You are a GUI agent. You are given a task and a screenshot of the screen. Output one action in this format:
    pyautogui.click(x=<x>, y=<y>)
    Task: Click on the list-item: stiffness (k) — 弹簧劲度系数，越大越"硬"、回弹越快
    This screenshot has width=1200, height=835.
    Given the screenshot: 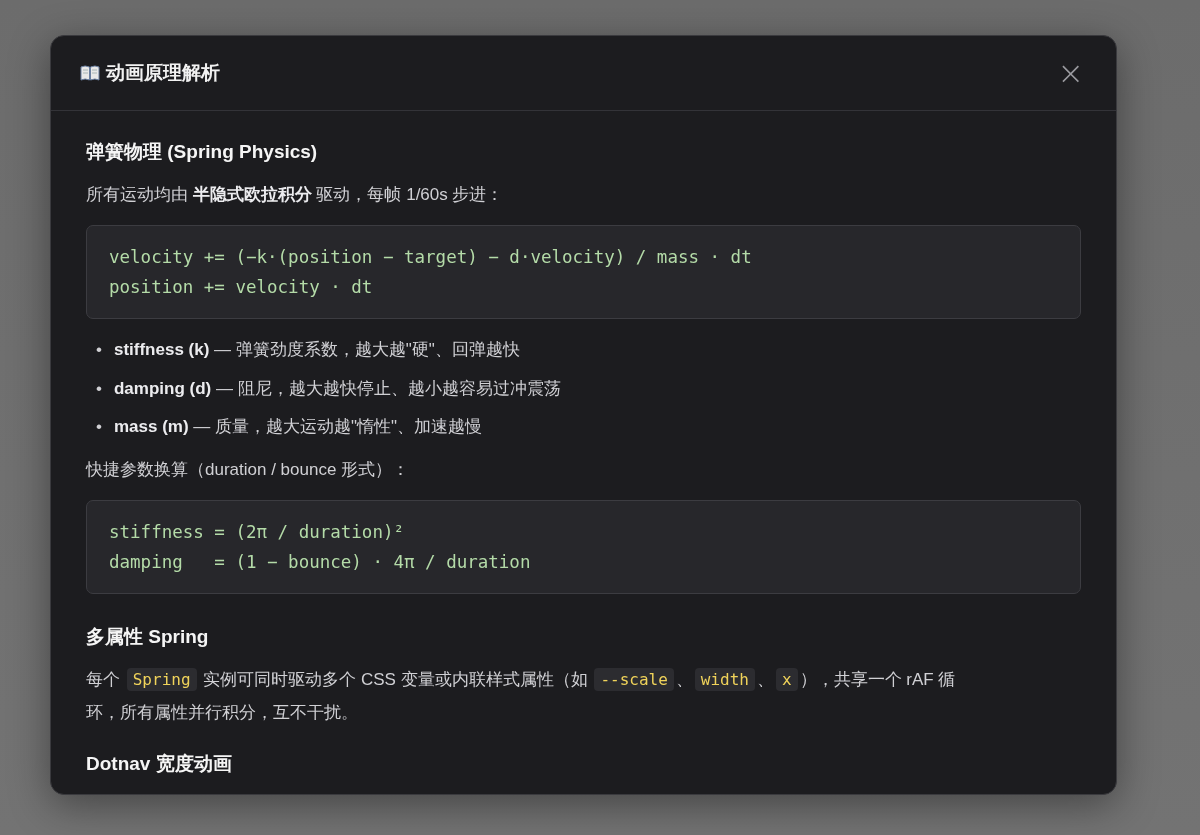 What is the action you would take?
    pyautogui.click(x=316, y=350)
    